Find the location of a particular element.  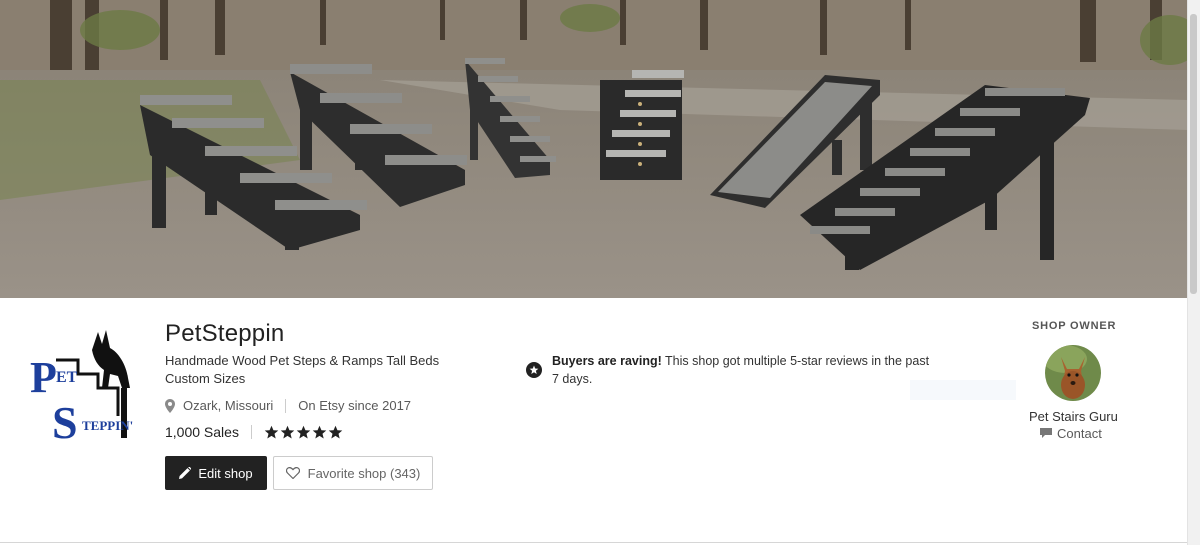

buyers-raving-bold: Buyers are raving! is located at coordinates (607, 361).